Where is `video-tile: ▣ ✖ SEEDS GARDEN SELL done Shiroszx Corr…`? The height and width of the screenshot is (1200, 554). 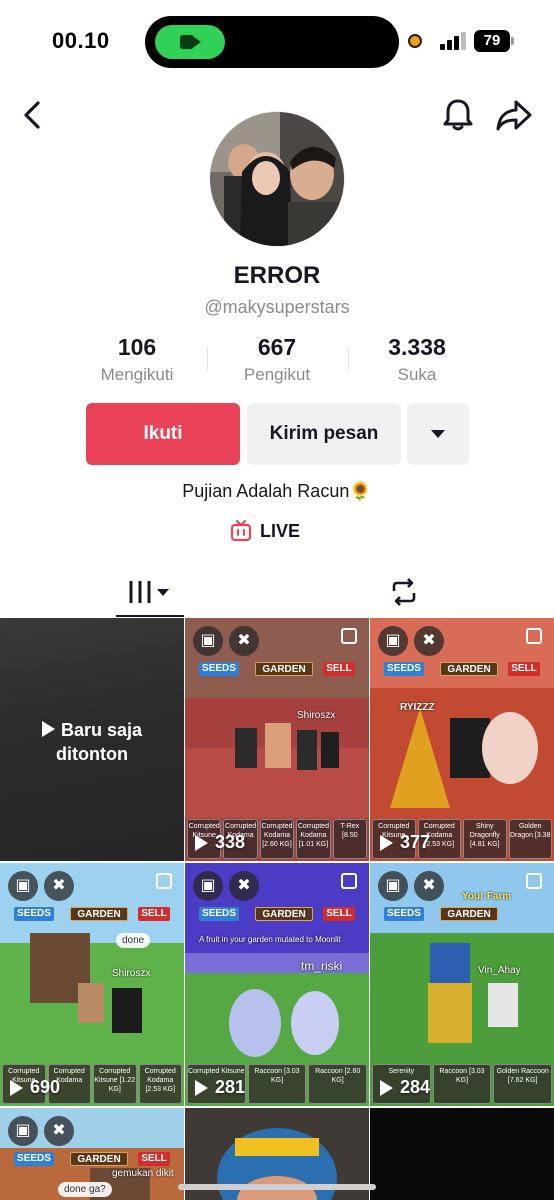
video-tile: ▣ ✖ SEEDS GARDEN SELL done Shiroszx Corr… is located at coordinates (92, 984).